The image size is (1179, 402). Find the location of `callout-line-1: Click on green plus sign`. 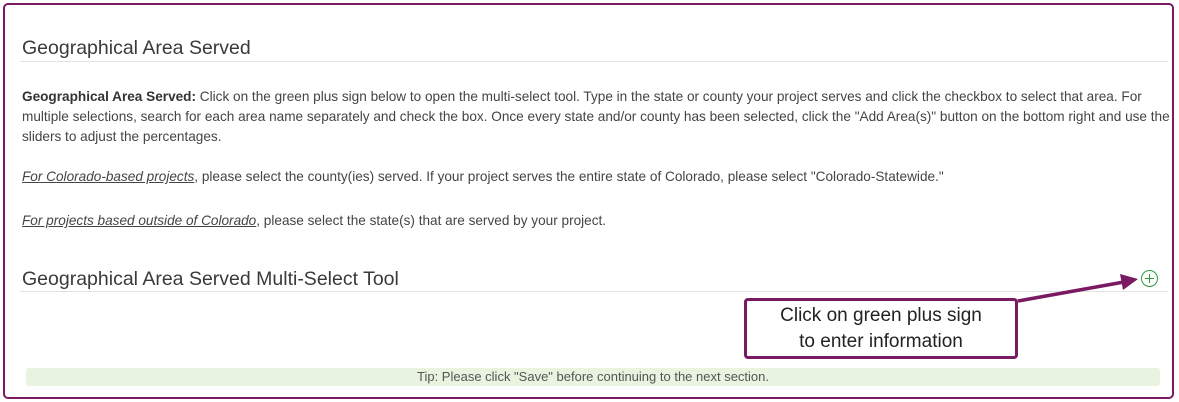

callout-line-1: Click on green plus sign is located at coordinates (881, 315).